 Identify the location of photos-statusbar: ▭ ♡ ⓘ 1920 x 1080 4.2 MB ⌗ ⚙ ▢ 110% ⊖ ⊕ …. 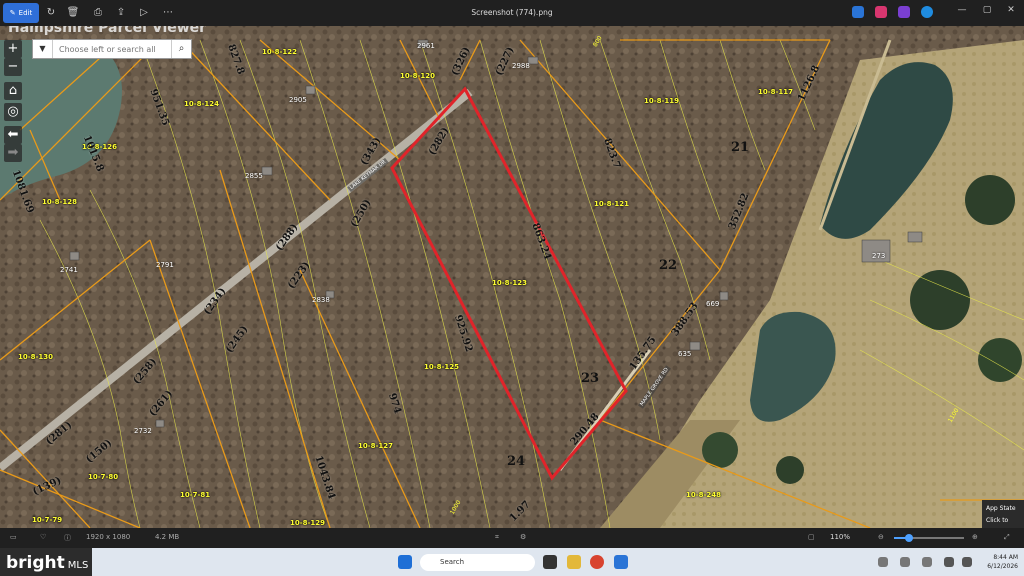
(512, 538).